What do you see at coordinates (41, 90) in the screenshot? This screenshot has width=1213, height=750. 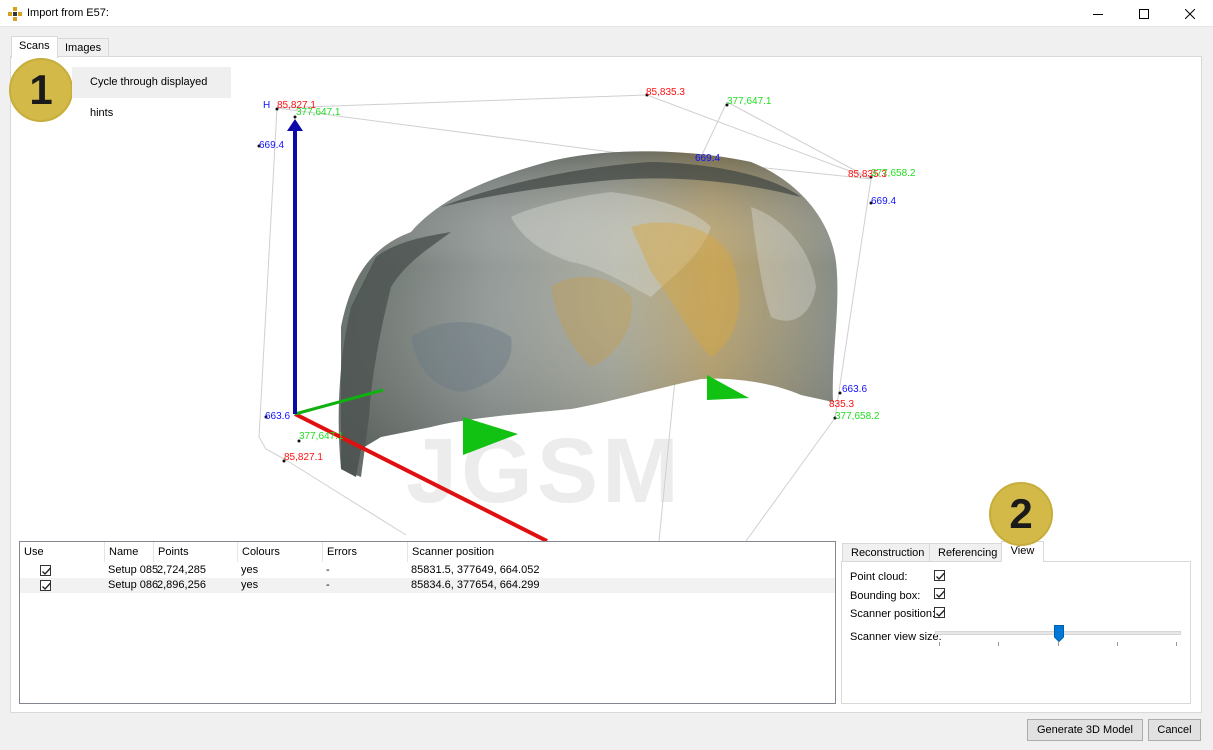 I see `hint-badge-1: 1` at bounding box center [41, 90].